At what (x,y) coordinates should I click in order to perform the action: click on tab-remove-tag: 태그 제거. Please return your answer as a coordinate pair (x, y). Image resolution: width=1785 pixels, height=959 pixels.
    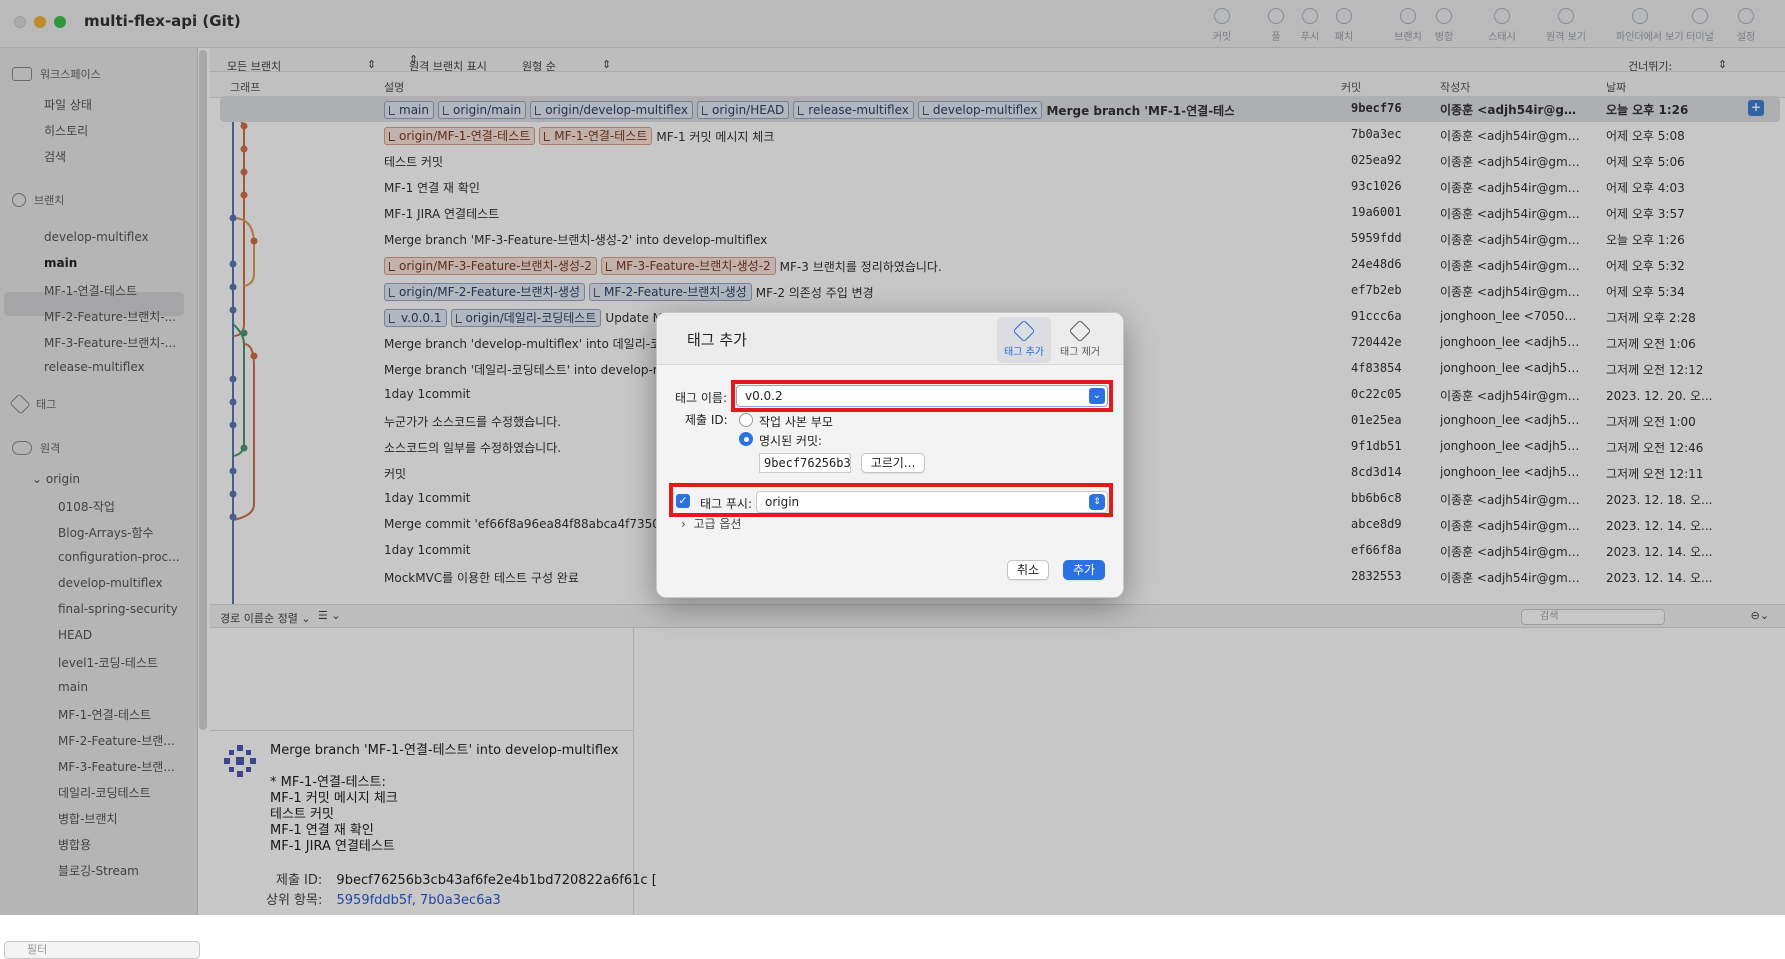
    Looking at the image, I should click on (1080, 340).